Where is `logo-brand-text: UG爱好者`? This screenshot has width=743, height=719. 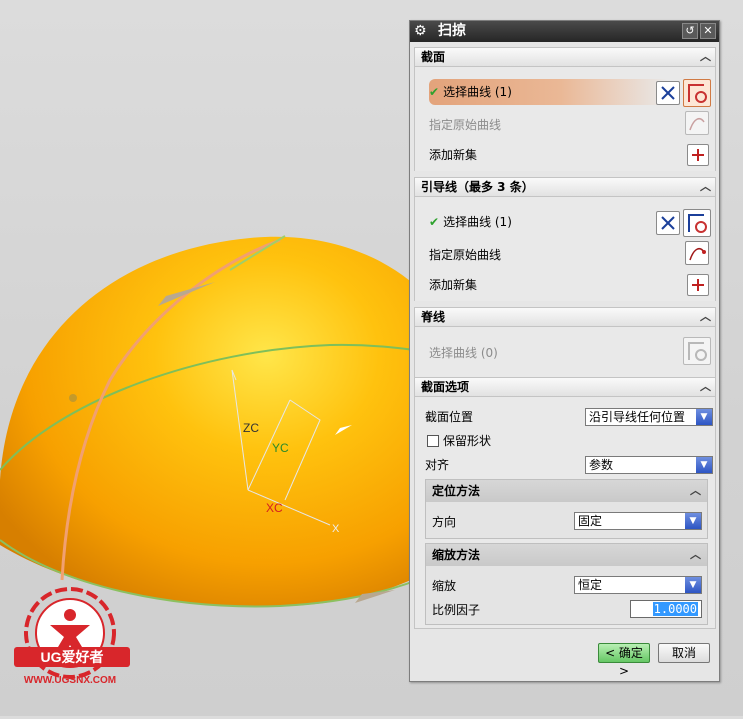 logo-brand-text: UG爱好者 is located at coordinates (72, 657).